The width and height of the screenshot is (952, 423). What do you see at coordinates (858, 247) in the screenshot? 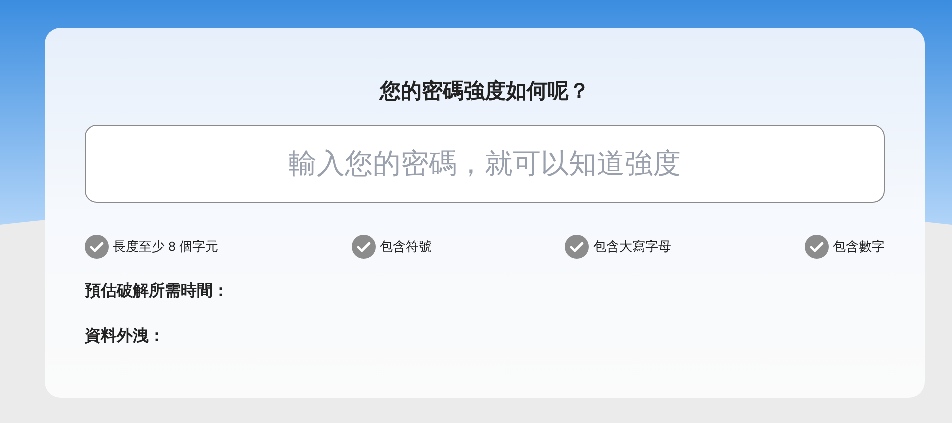
I see `requirement-label: 包含數字` at bounding box center [858, 247].